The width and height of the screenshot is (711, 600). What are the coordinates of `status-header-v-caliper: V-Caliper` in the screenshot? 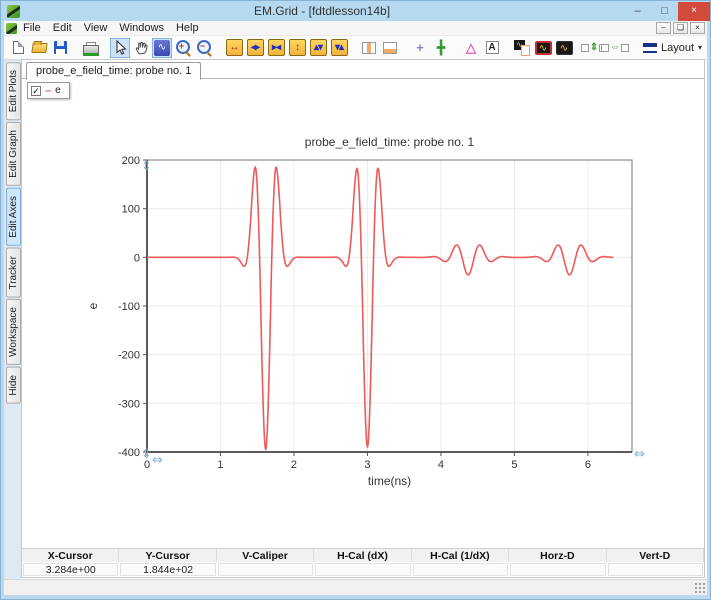 It's located at (265, 555).